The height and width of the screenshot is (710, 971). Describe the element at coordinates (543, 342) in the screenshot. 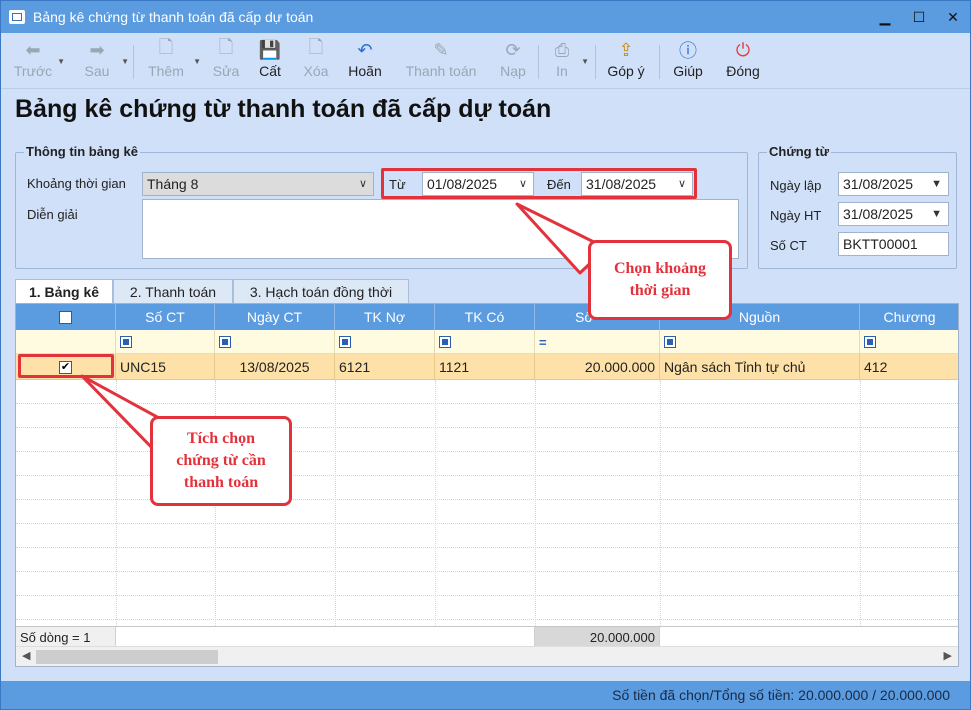

I see `equals-icon: =` at that location.